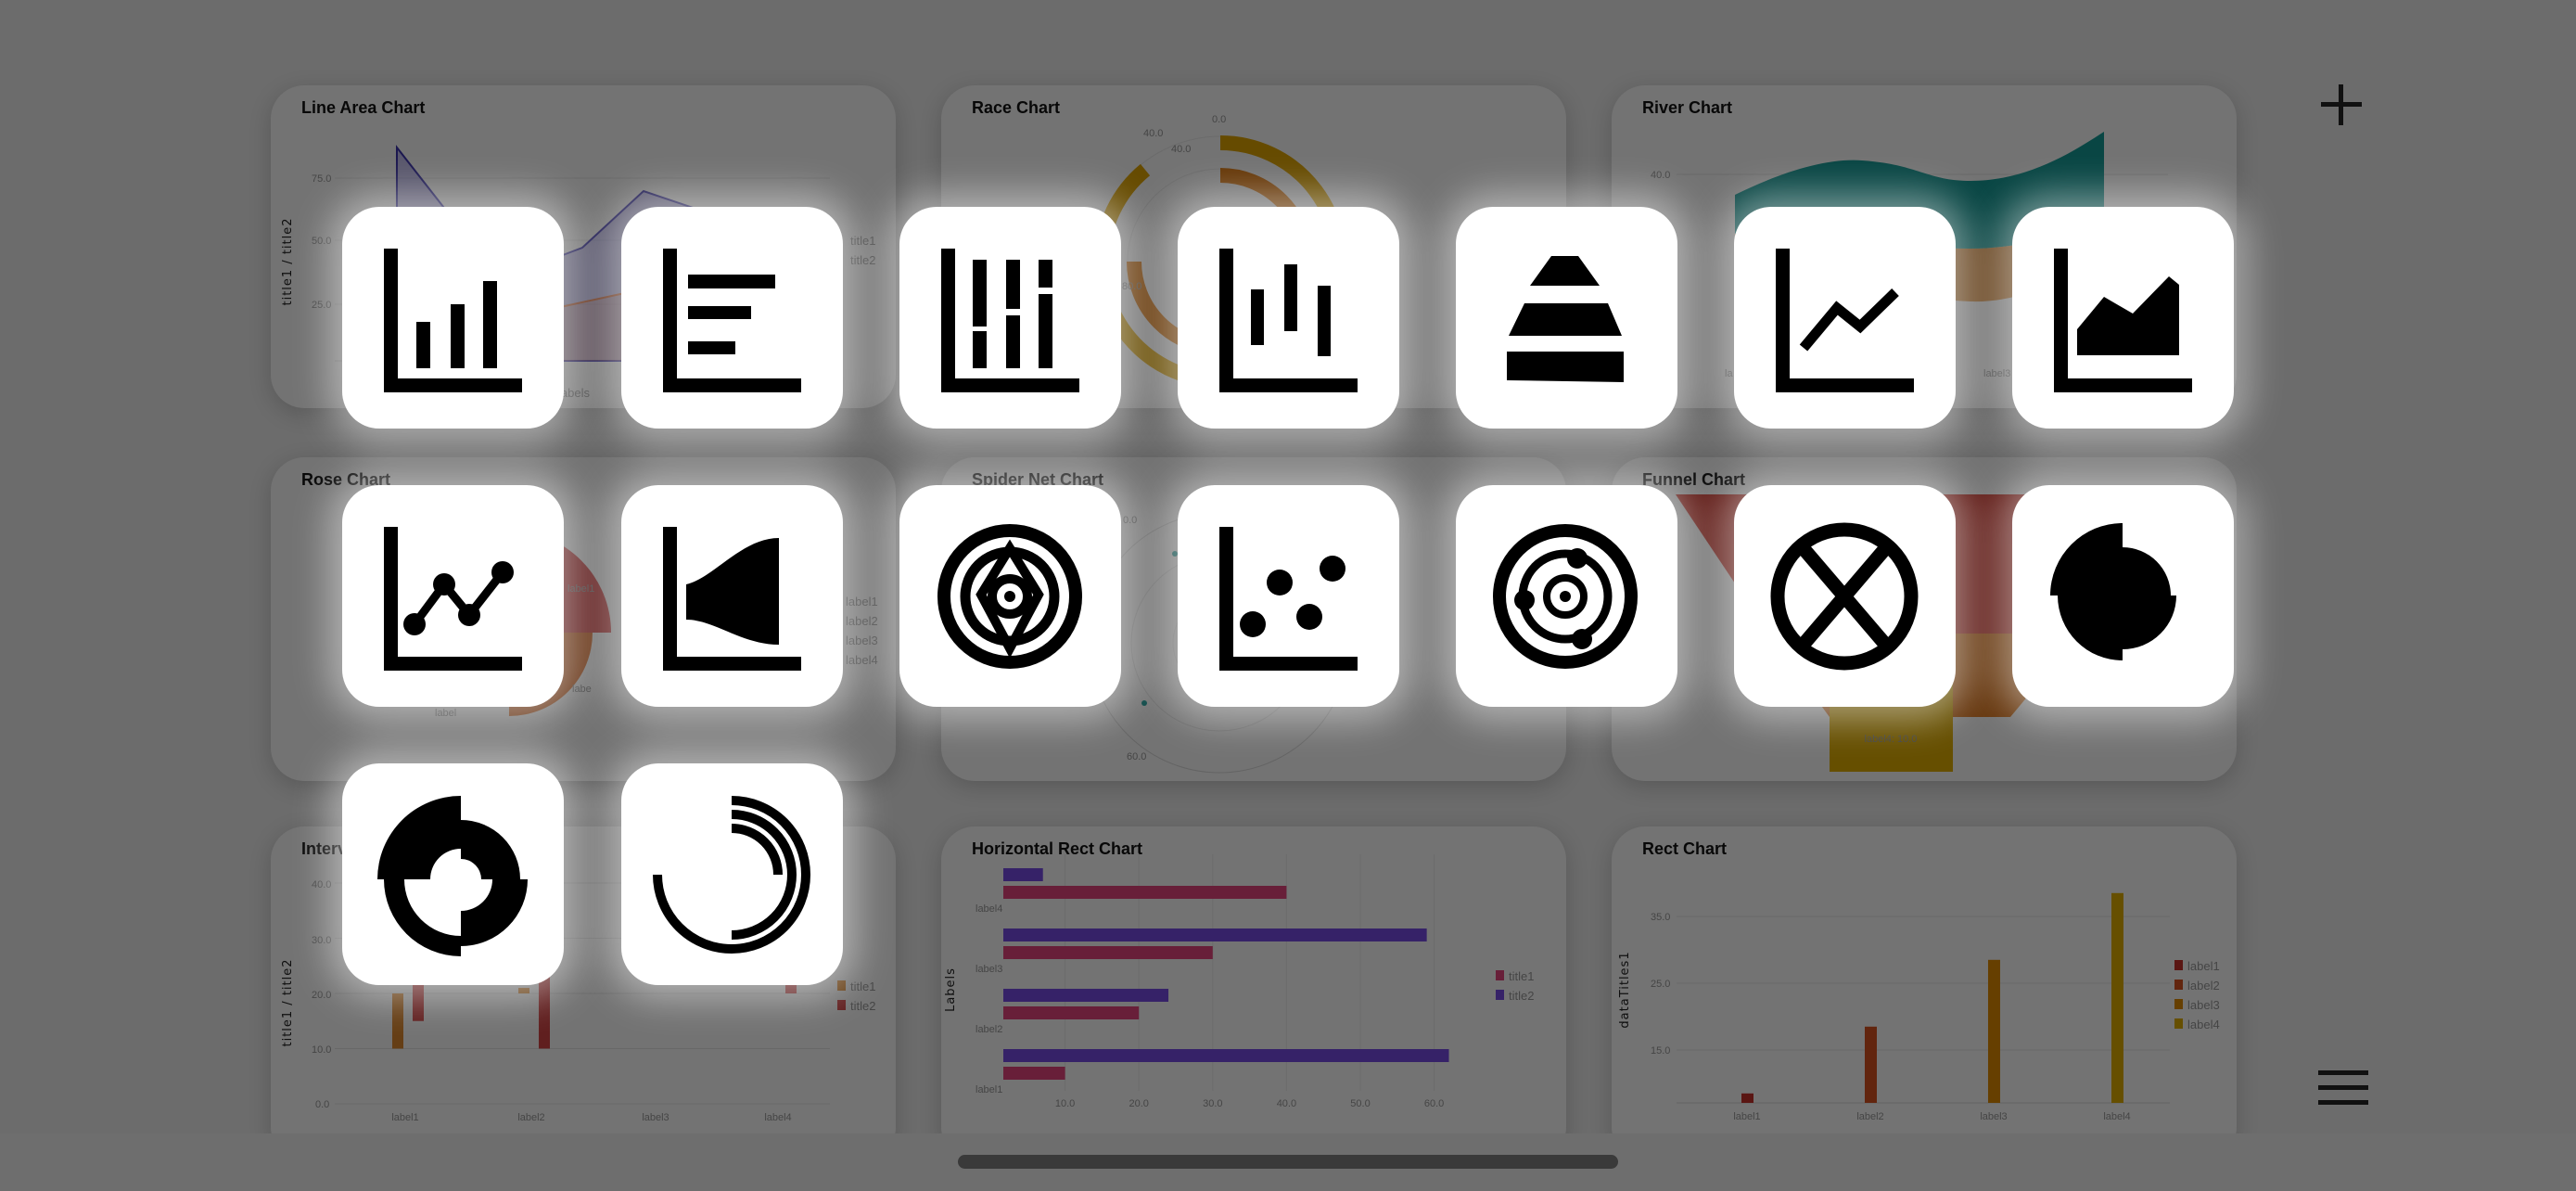  Describe the element at coordinates (321, 179) in the screenshot. I see `y-tick: 75.0` at that location.